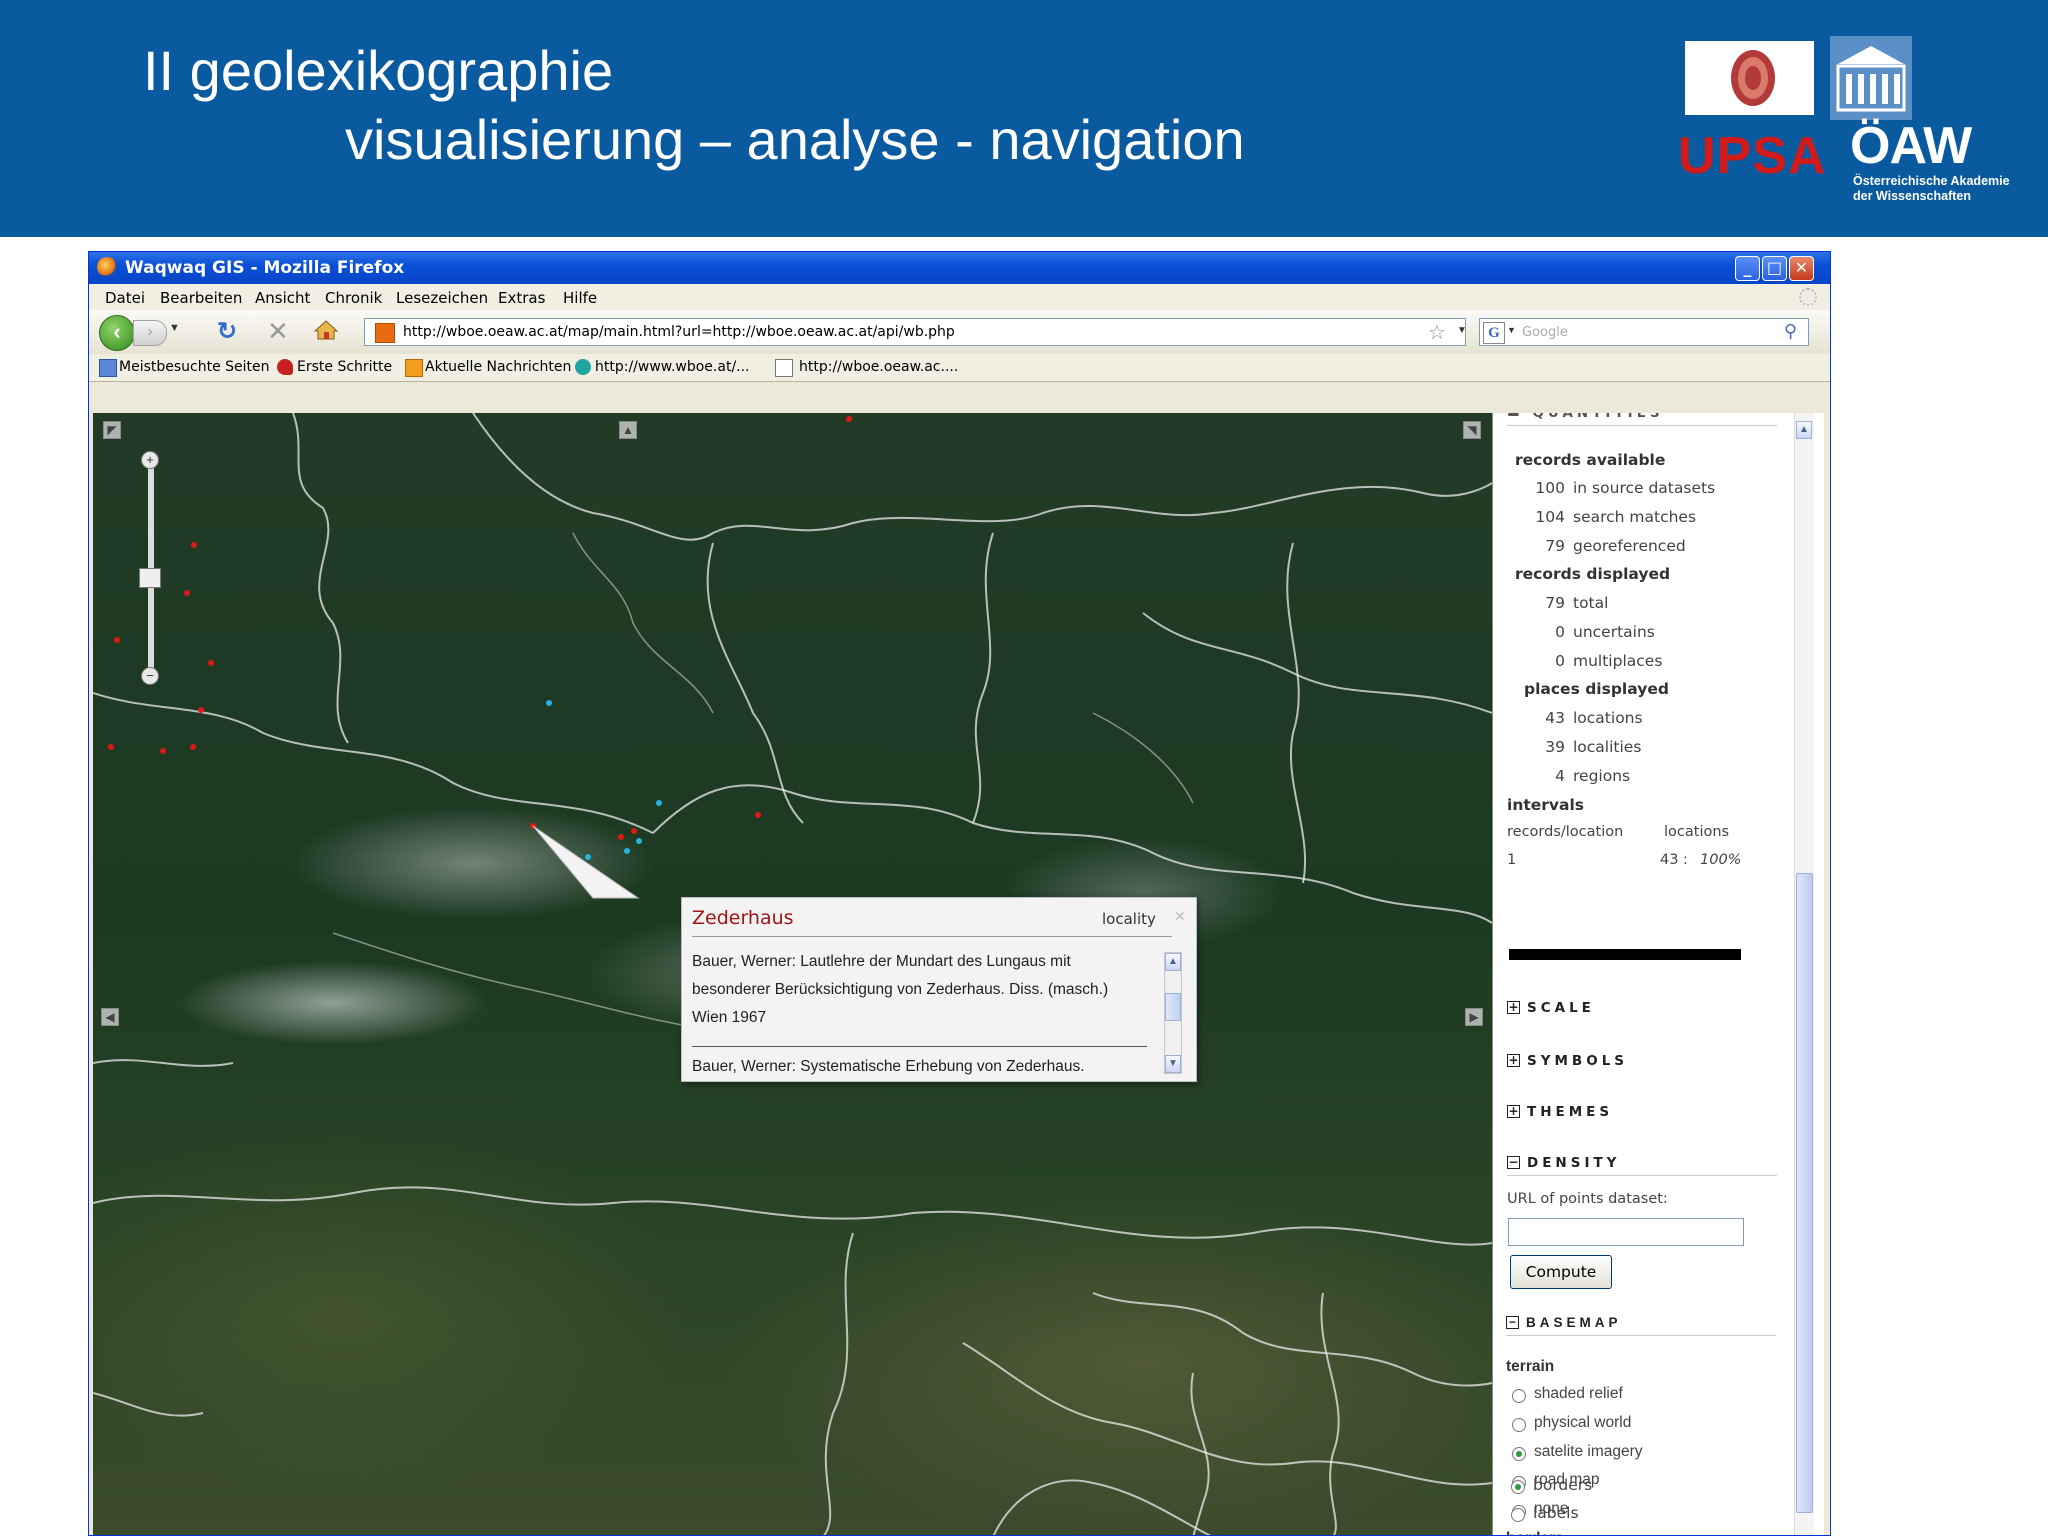 This screenshot has width=2048, height=1536. Describe the element at coordinates (174, 328) in the screenshot. I see `history-dropdown-icon: ▼` at that location.